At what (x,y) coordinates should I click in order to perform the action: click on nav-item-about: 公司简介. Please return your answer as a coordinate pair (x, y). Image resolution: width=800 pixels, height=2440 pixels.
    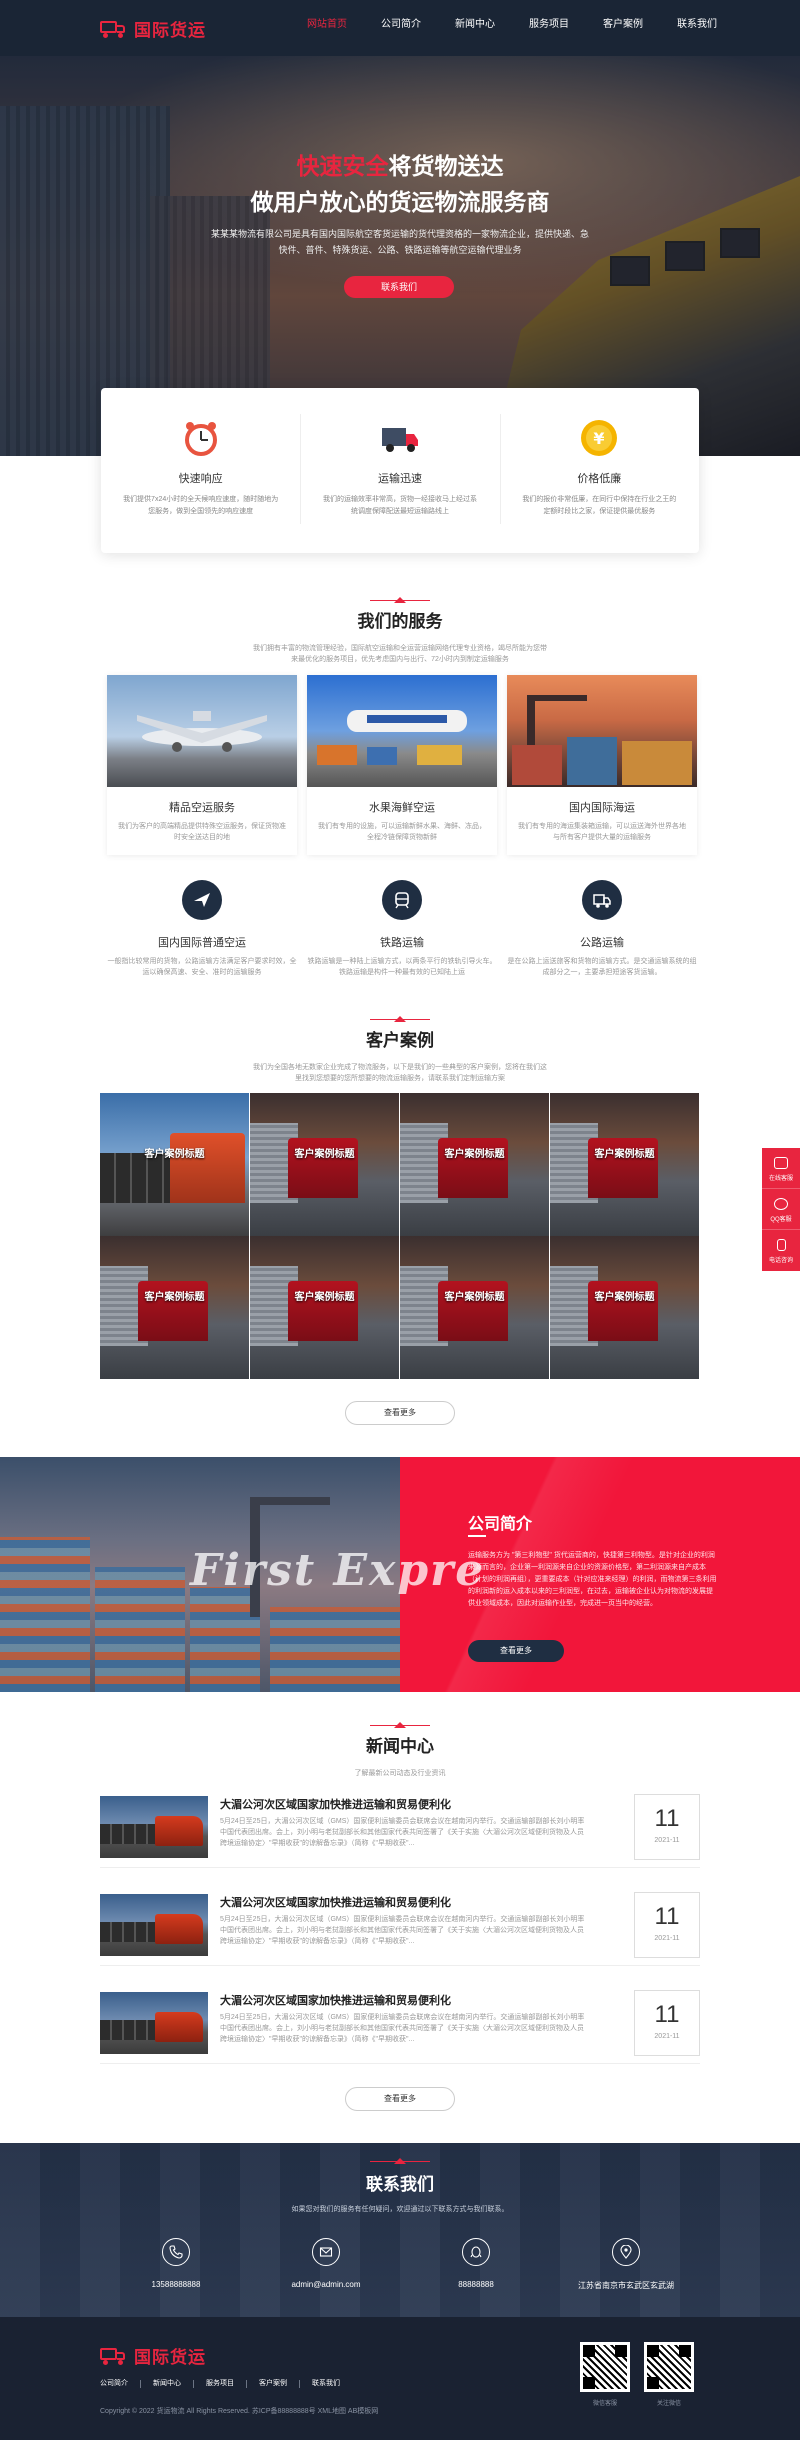
    Looking at the image, I should click on (401, 28).